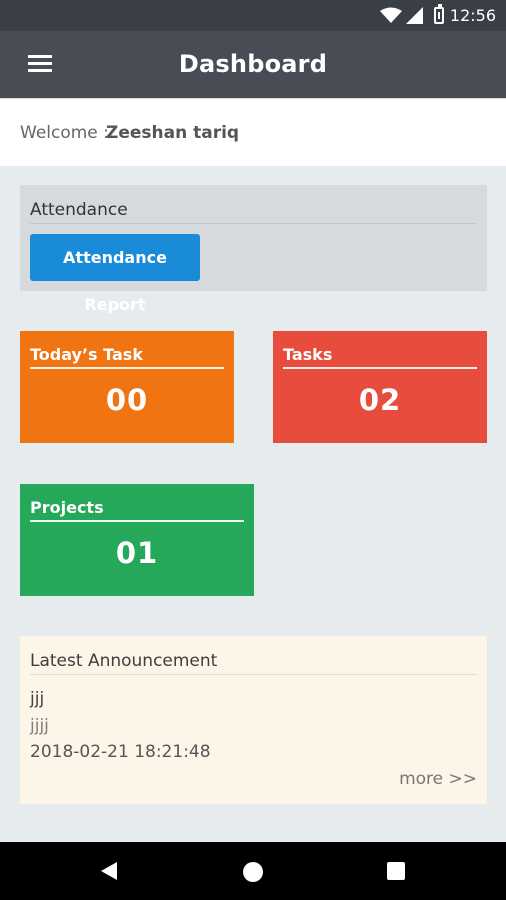  Describe the element at coordinates (396, 871) in the screenshot. I see `recent-apps-icon` at that location.